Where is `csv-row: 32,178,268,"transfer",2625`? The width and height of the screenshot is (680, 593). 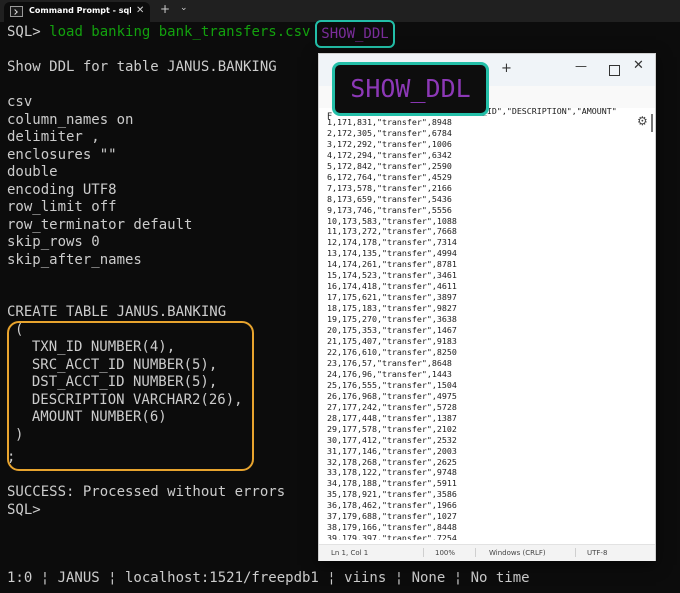
csv-row: 32,178,268,"transfer",2625 is located at coordinates (392, 461).